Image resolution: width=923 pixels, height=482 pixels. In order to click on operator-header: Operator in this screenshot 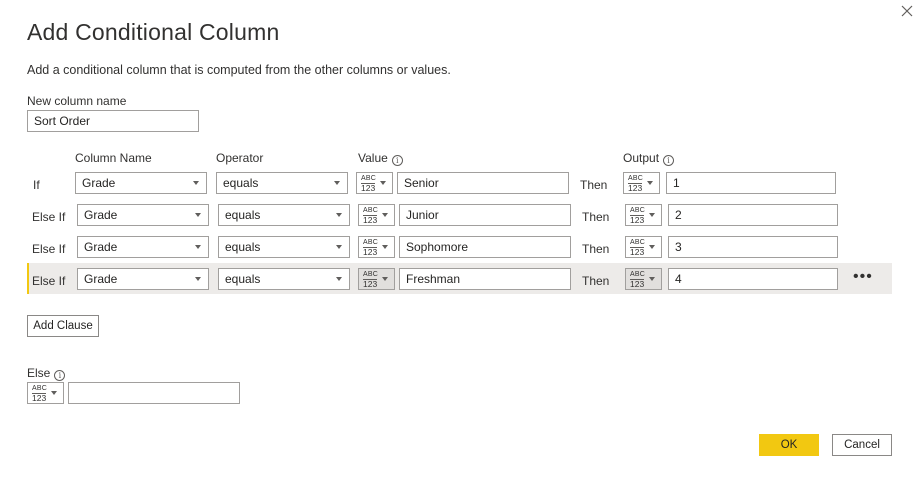, I will do `click(240, 158)`.